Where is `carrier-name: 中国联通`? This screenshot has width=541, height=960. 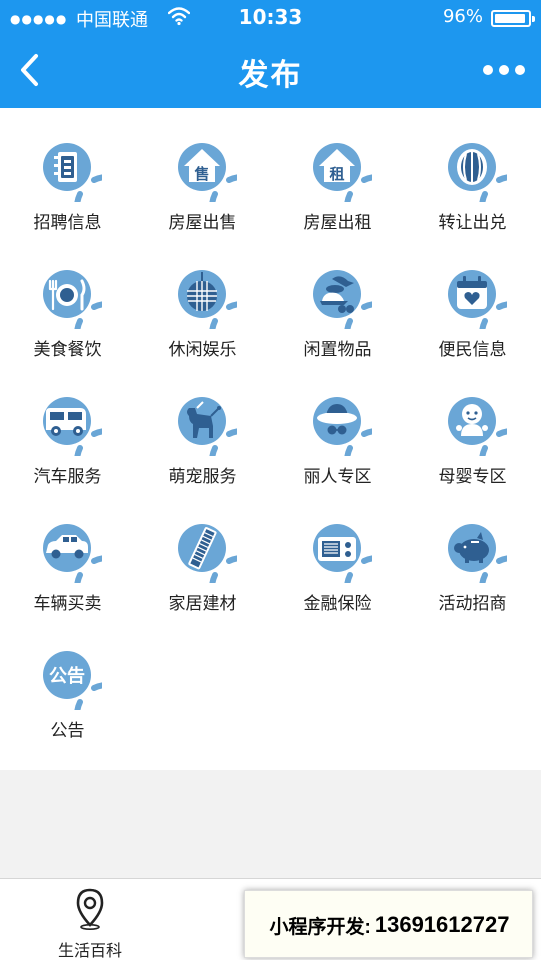 carrier-name: 中国联通 is located at coordinates (112, 20).